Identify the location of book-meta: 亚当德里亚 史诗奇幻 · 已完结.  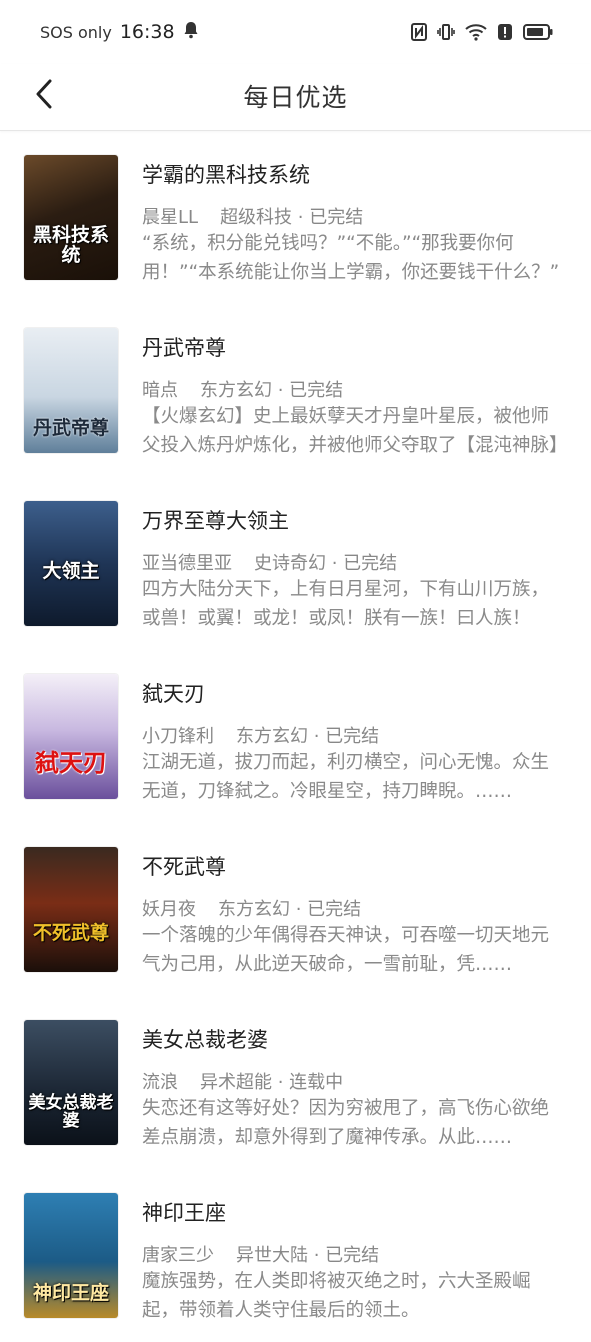
(270, 563).